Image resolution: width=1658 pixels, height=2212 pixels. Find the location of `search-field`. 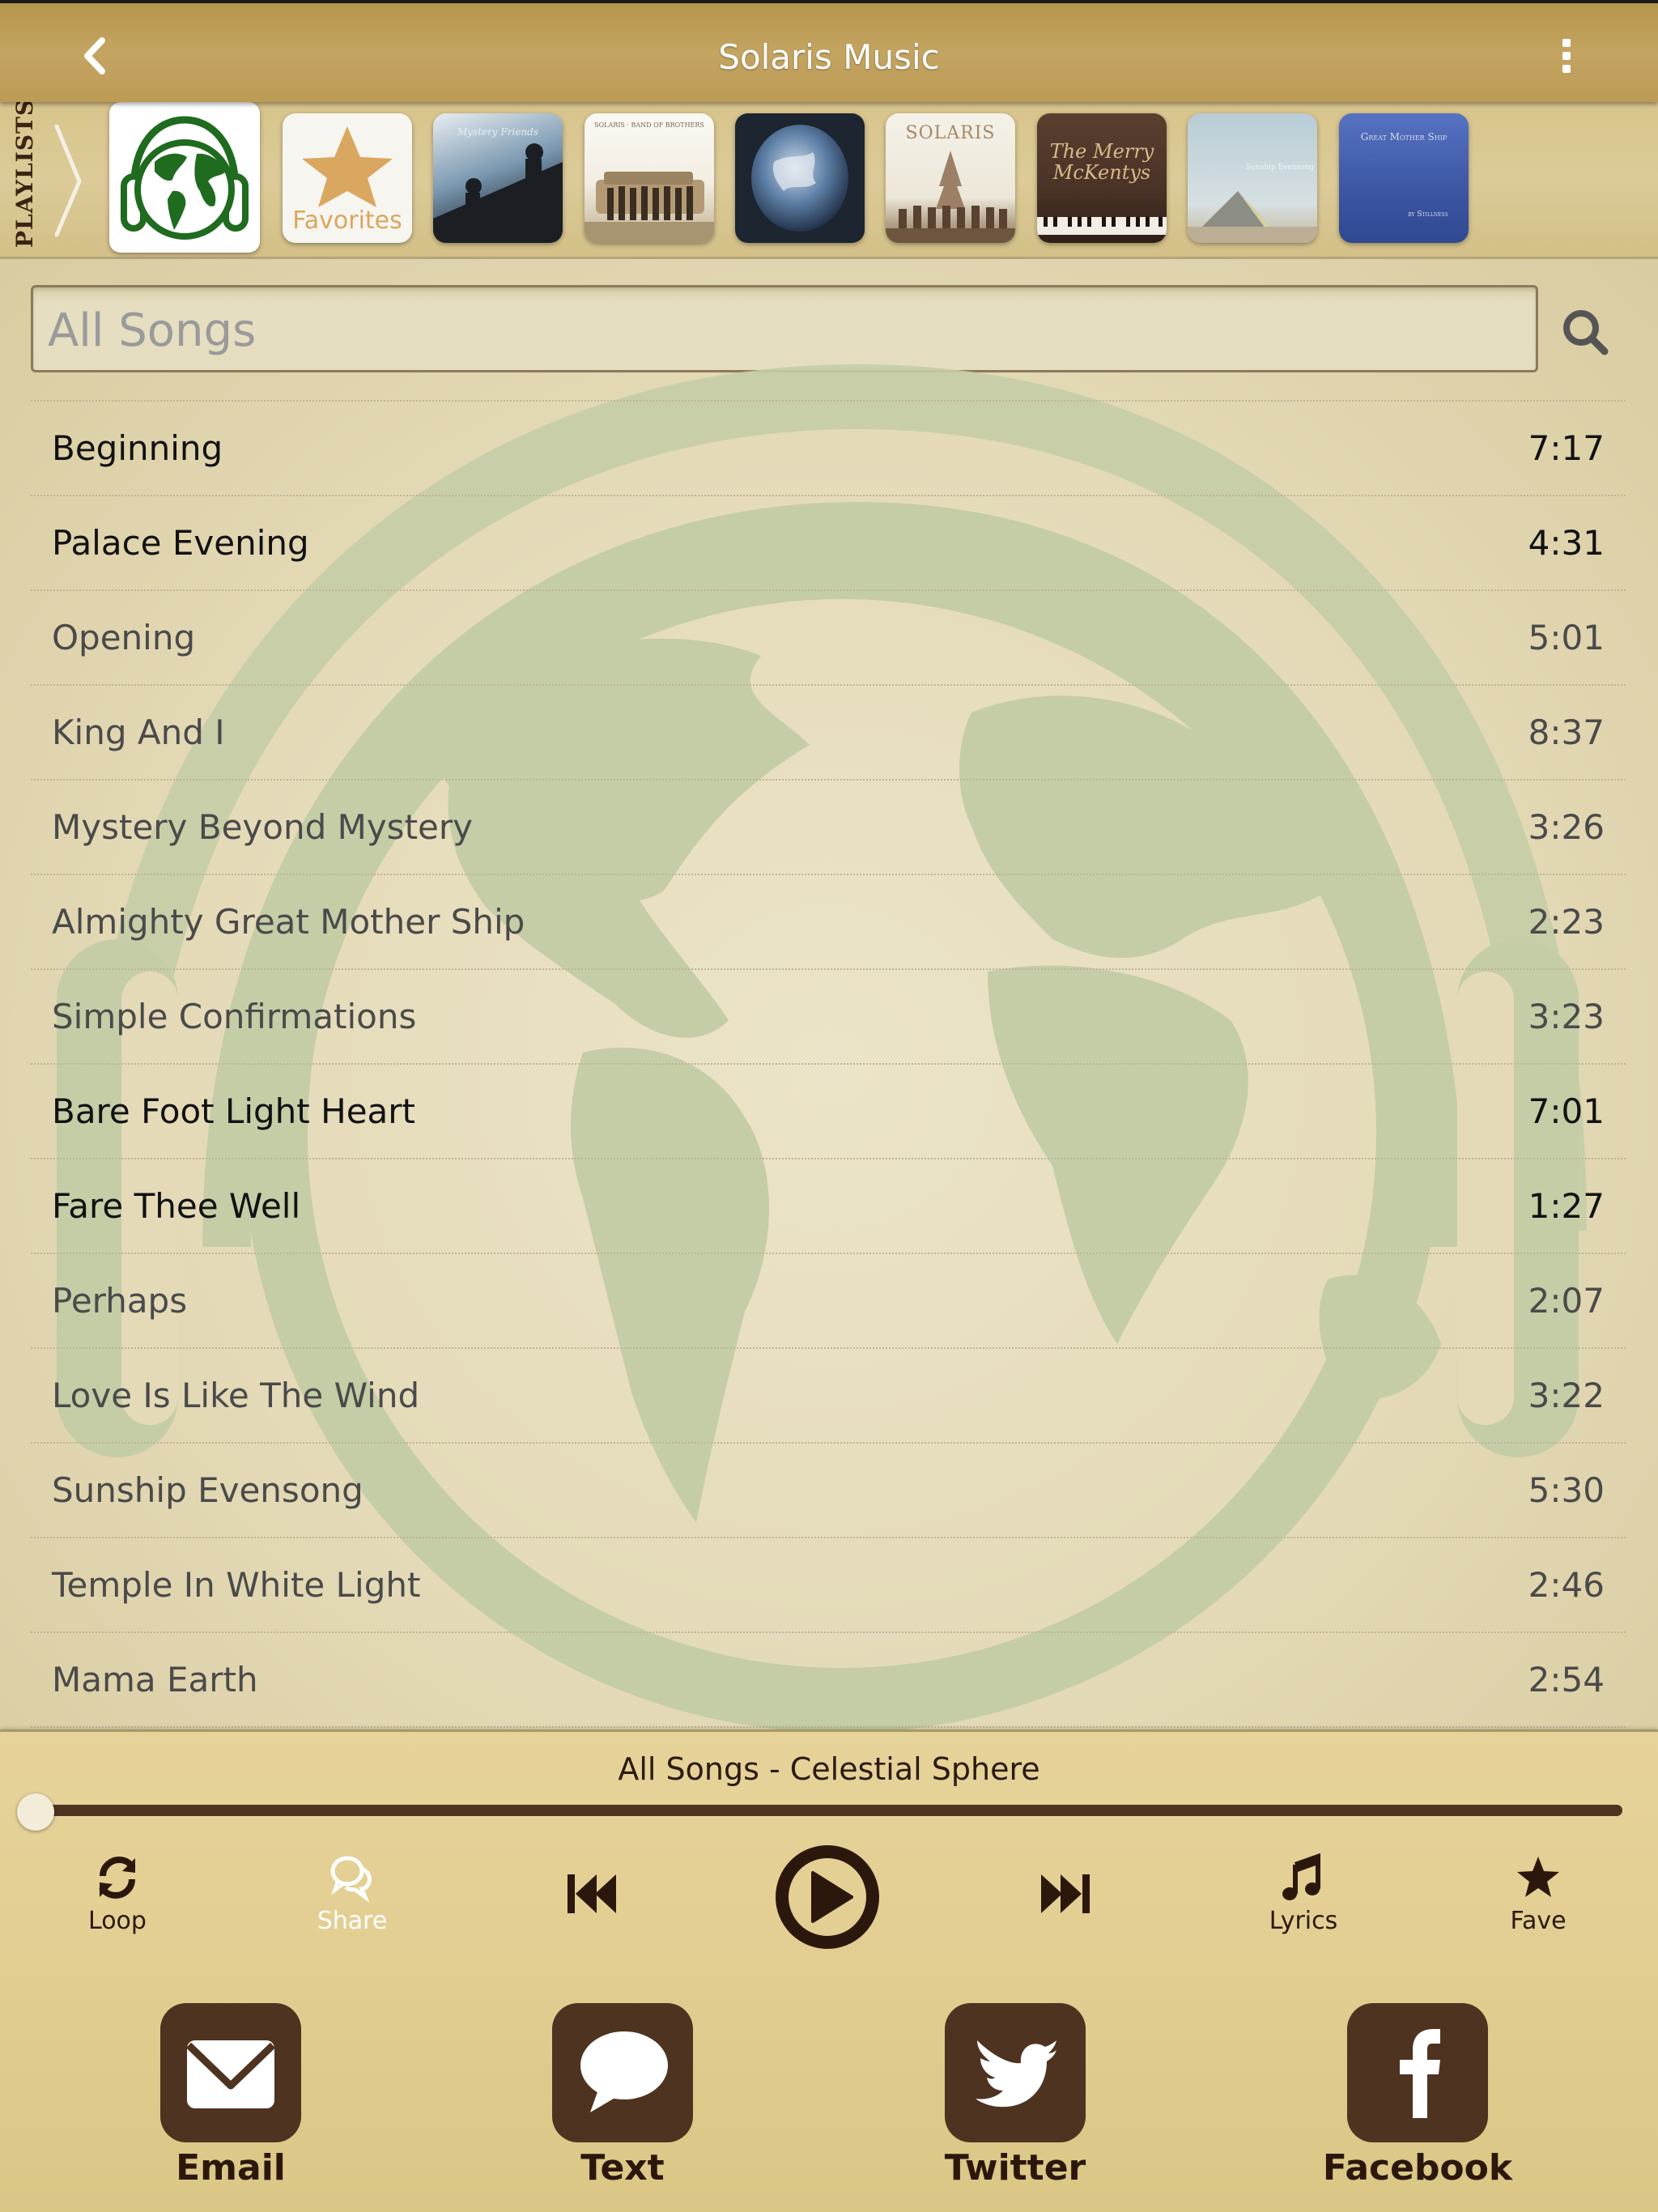

search-field is located at coordinates (784, 328).